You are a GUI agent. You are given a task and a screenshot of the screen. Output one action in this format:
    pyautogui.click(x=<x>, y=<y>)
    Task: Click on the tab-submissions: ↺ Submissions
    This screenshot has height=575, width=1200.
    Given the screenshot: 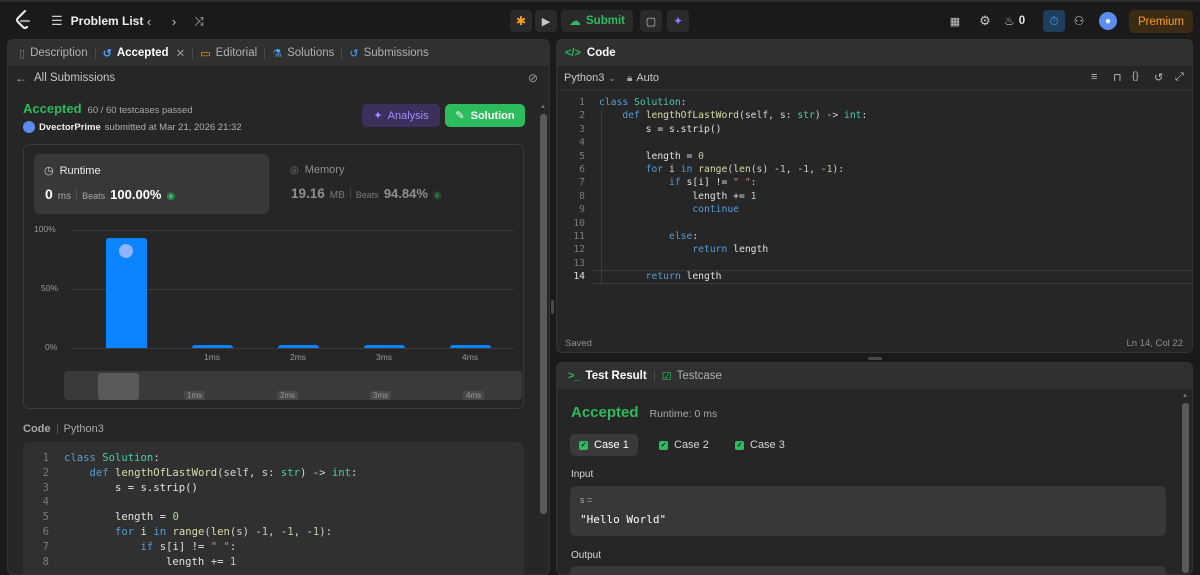 What is the action you would take?
    pyautogui.click(x=388, y=53)
    